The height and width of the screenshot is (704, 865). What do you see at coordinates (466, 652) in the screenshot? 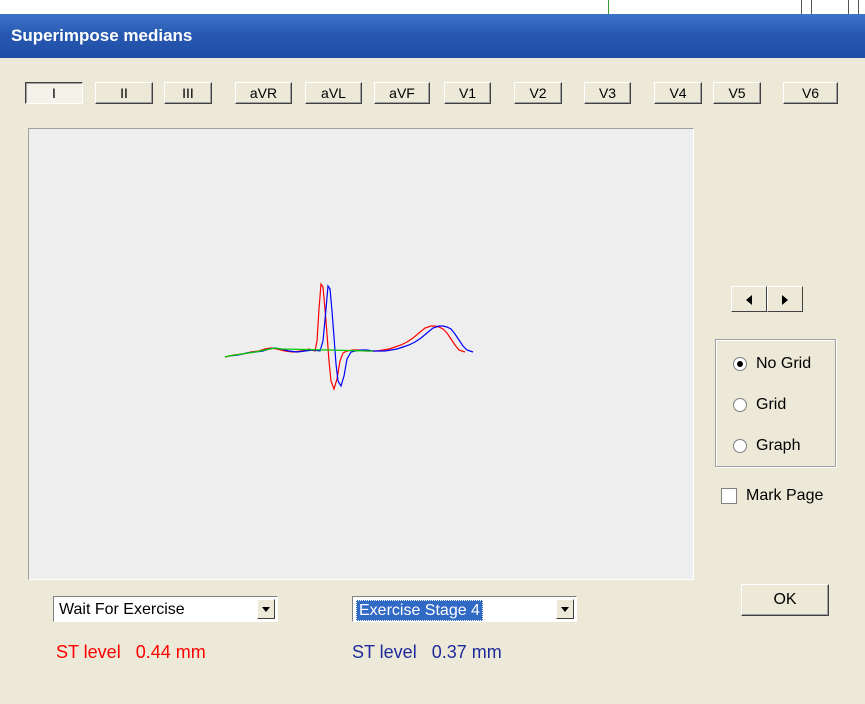
I see `right-st-value: 0.37 mm` at bounding box center [466, 652].